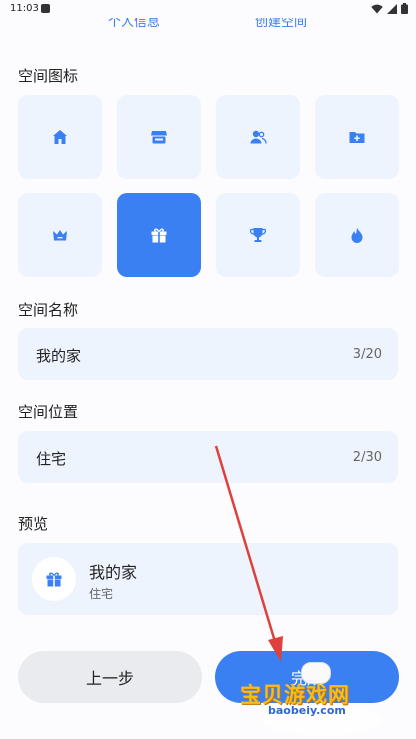 The height and width of the screenshot is (739, 416). I want to click on watermark-url: baobeiy.com, so click(307, 710).